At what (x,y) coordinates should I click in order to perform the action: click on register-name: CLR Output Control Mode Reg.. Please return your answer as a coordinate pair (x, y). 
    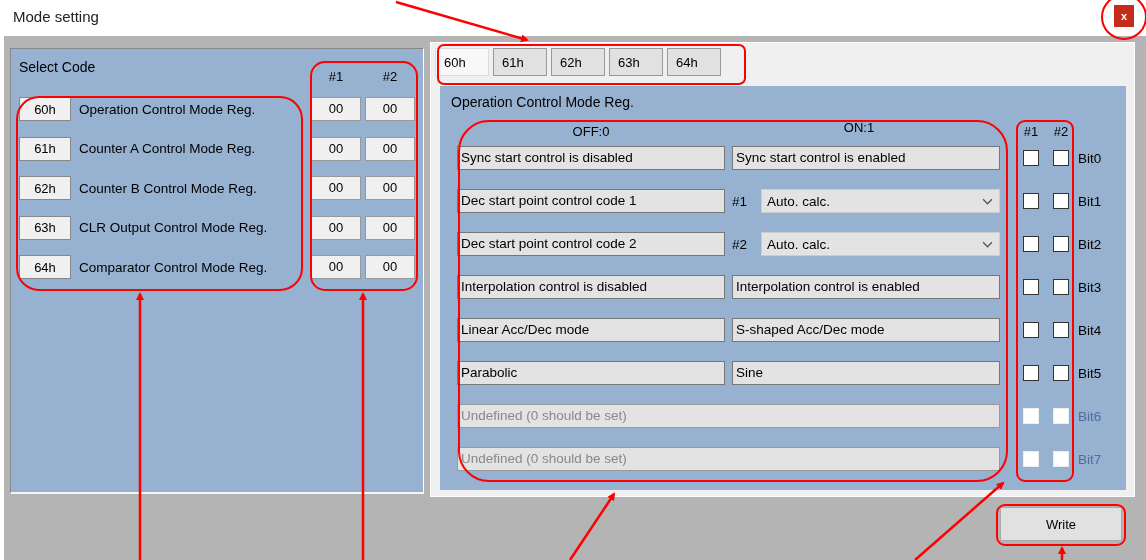
    Looking at the image, I should click on (174, 227).